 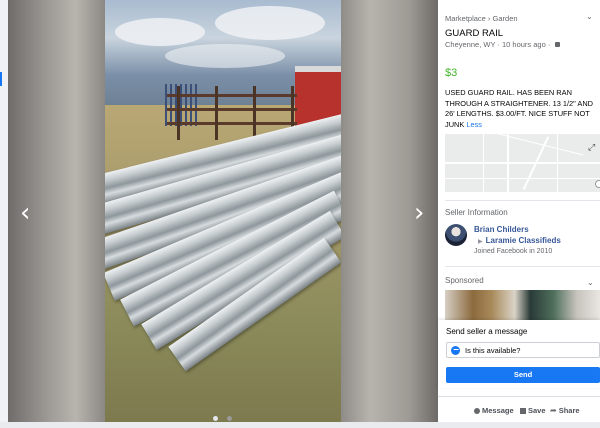 I want to click on message-action-button: Message, so click(x=494, y=410).